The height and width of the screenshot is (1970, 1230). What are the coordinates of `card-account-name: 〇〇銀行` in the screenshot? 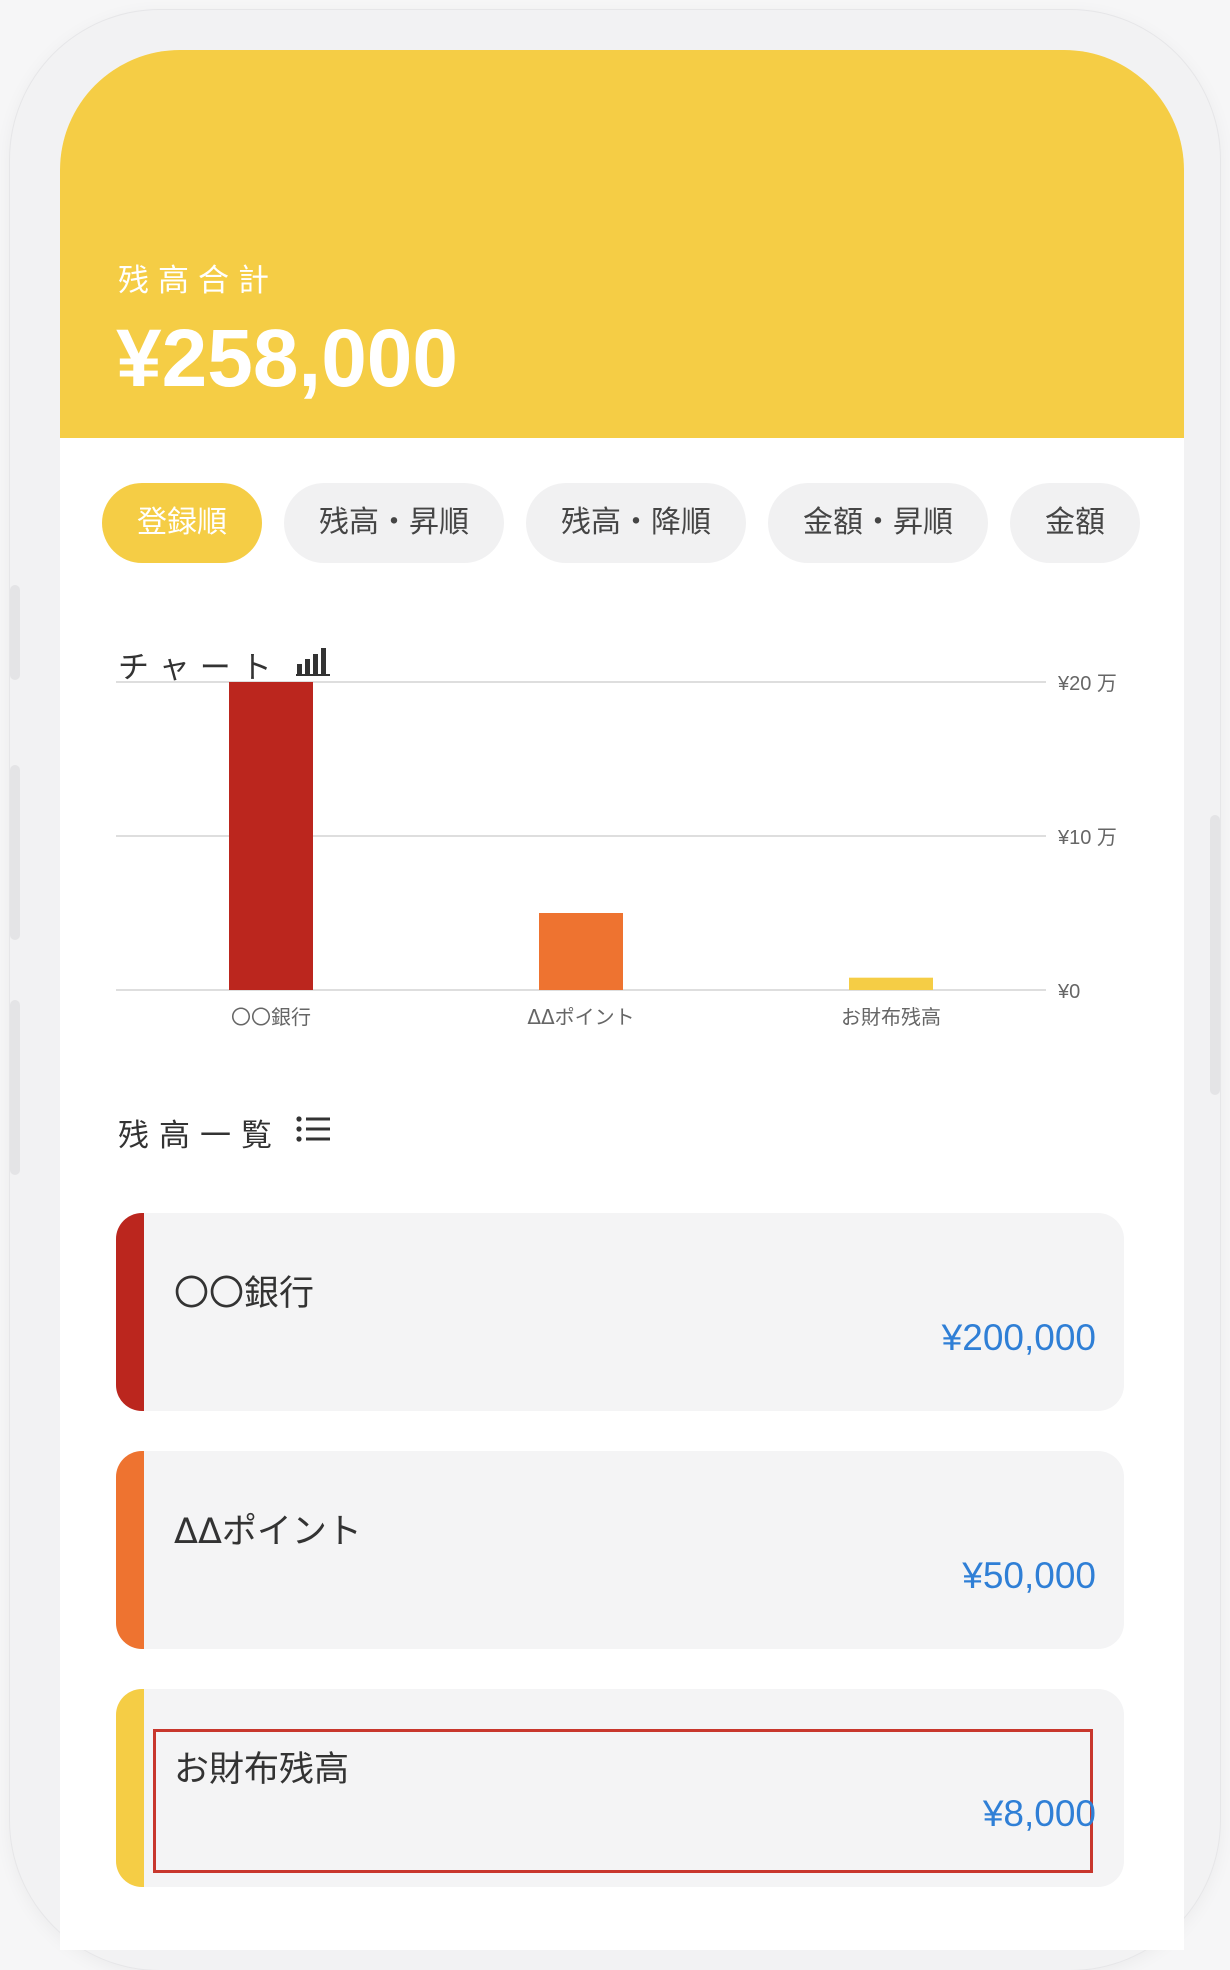 It's located at (244, 1294).